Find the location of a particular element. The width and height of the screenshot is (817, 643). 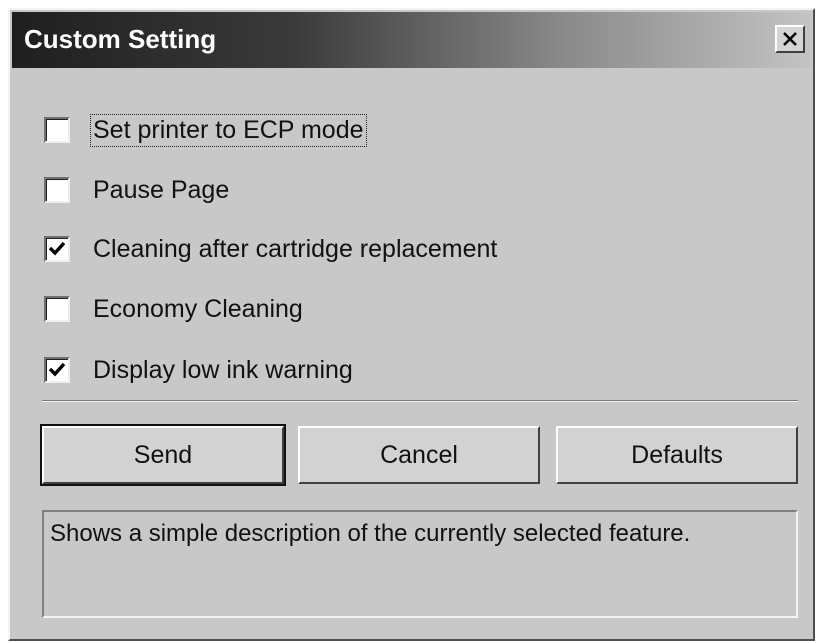

option-pause-page: Pause Page is located at coordinates (138, 190).